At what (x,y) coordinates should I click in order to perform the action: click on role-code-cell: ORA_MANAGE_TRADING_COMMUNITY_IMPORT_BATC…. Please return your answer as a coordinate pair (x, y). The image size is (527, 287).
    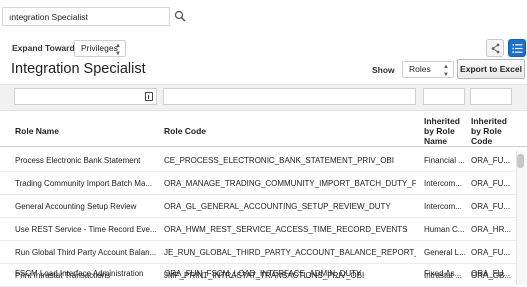
    Looking at the image, I should click on (290, 183).